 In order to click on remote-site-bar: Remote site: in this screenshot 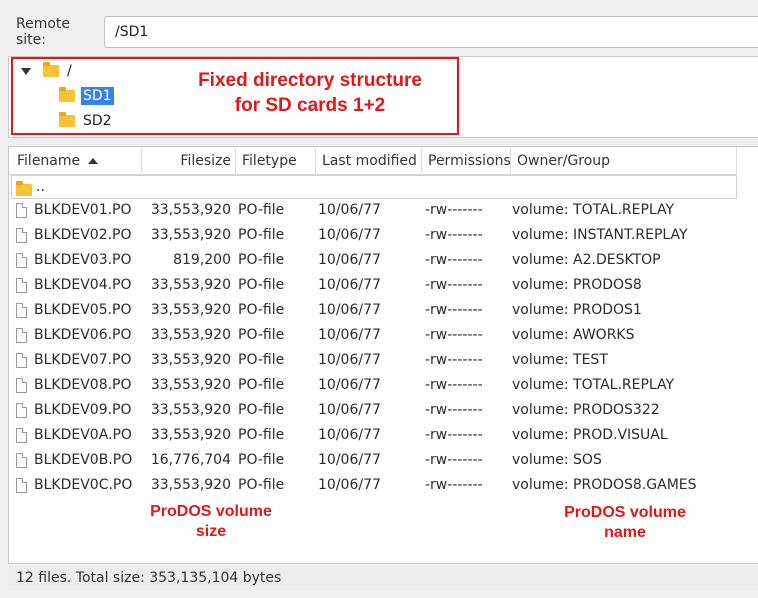, I will do `click(383, 32)`.